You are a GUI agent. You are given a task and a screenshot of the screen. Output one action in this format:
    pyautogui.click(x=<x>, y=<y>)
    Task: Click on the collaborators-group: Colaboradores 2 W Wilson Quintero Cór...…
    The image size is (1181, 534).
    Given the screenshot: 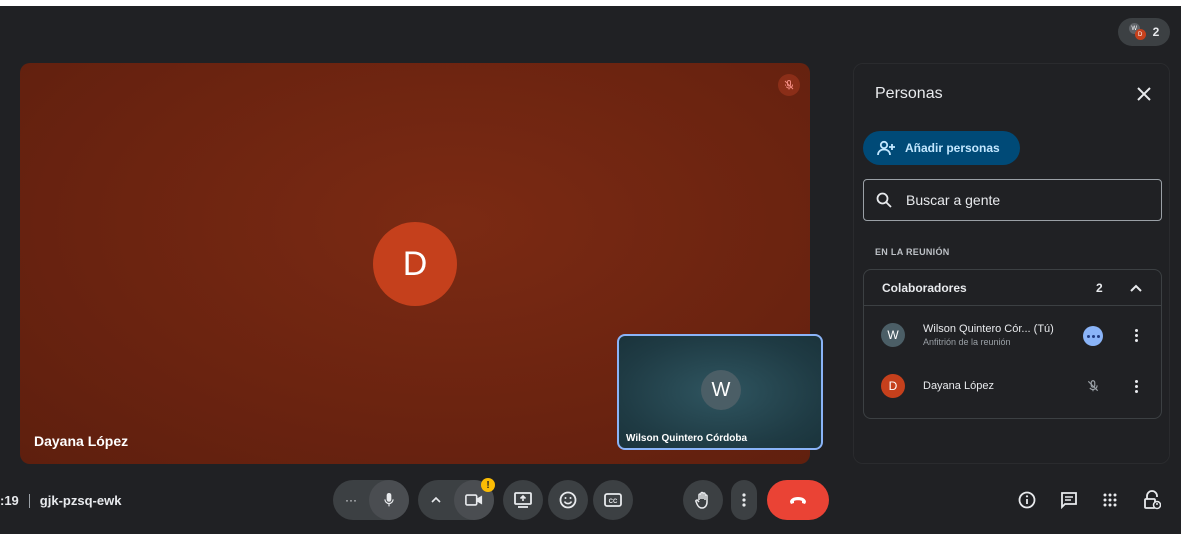 What is the action you would take?
    pyautogui.click(x=1012, y=344)
    